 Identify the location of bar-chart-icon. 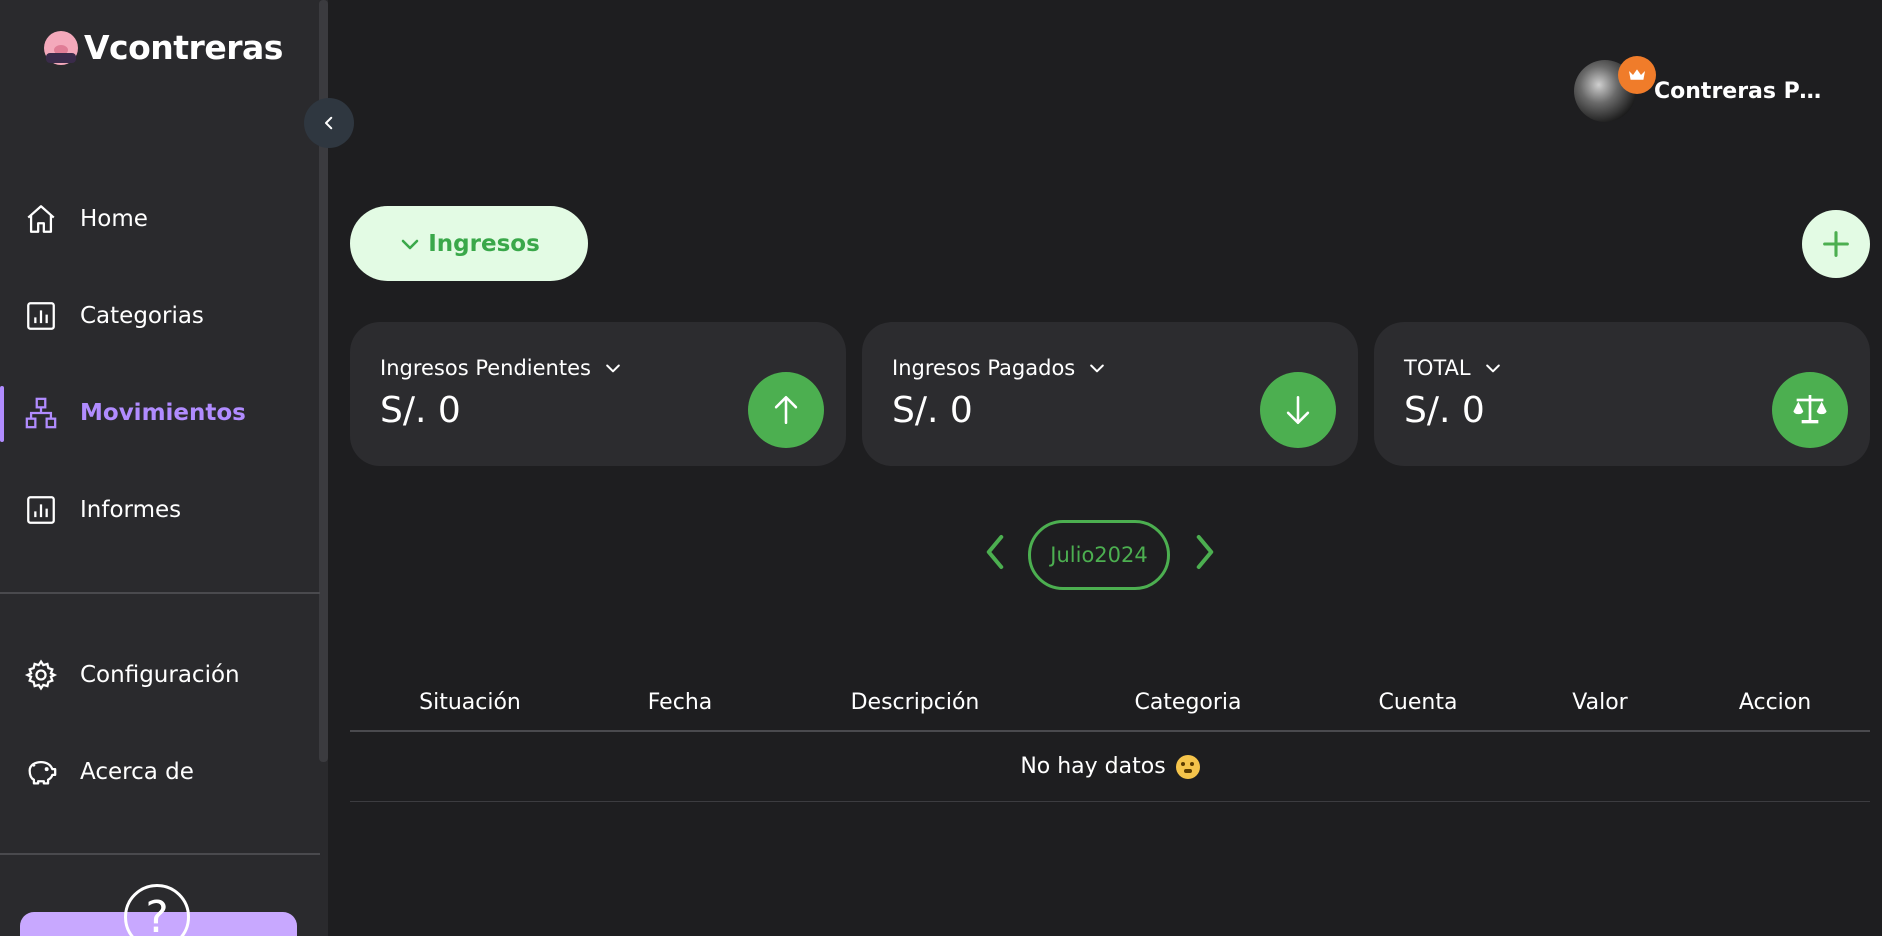
(41, 315).